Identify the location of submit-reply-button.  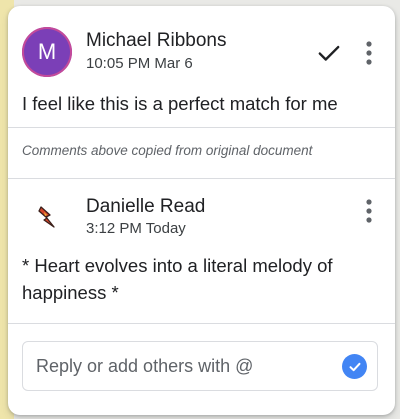
(354, 366).